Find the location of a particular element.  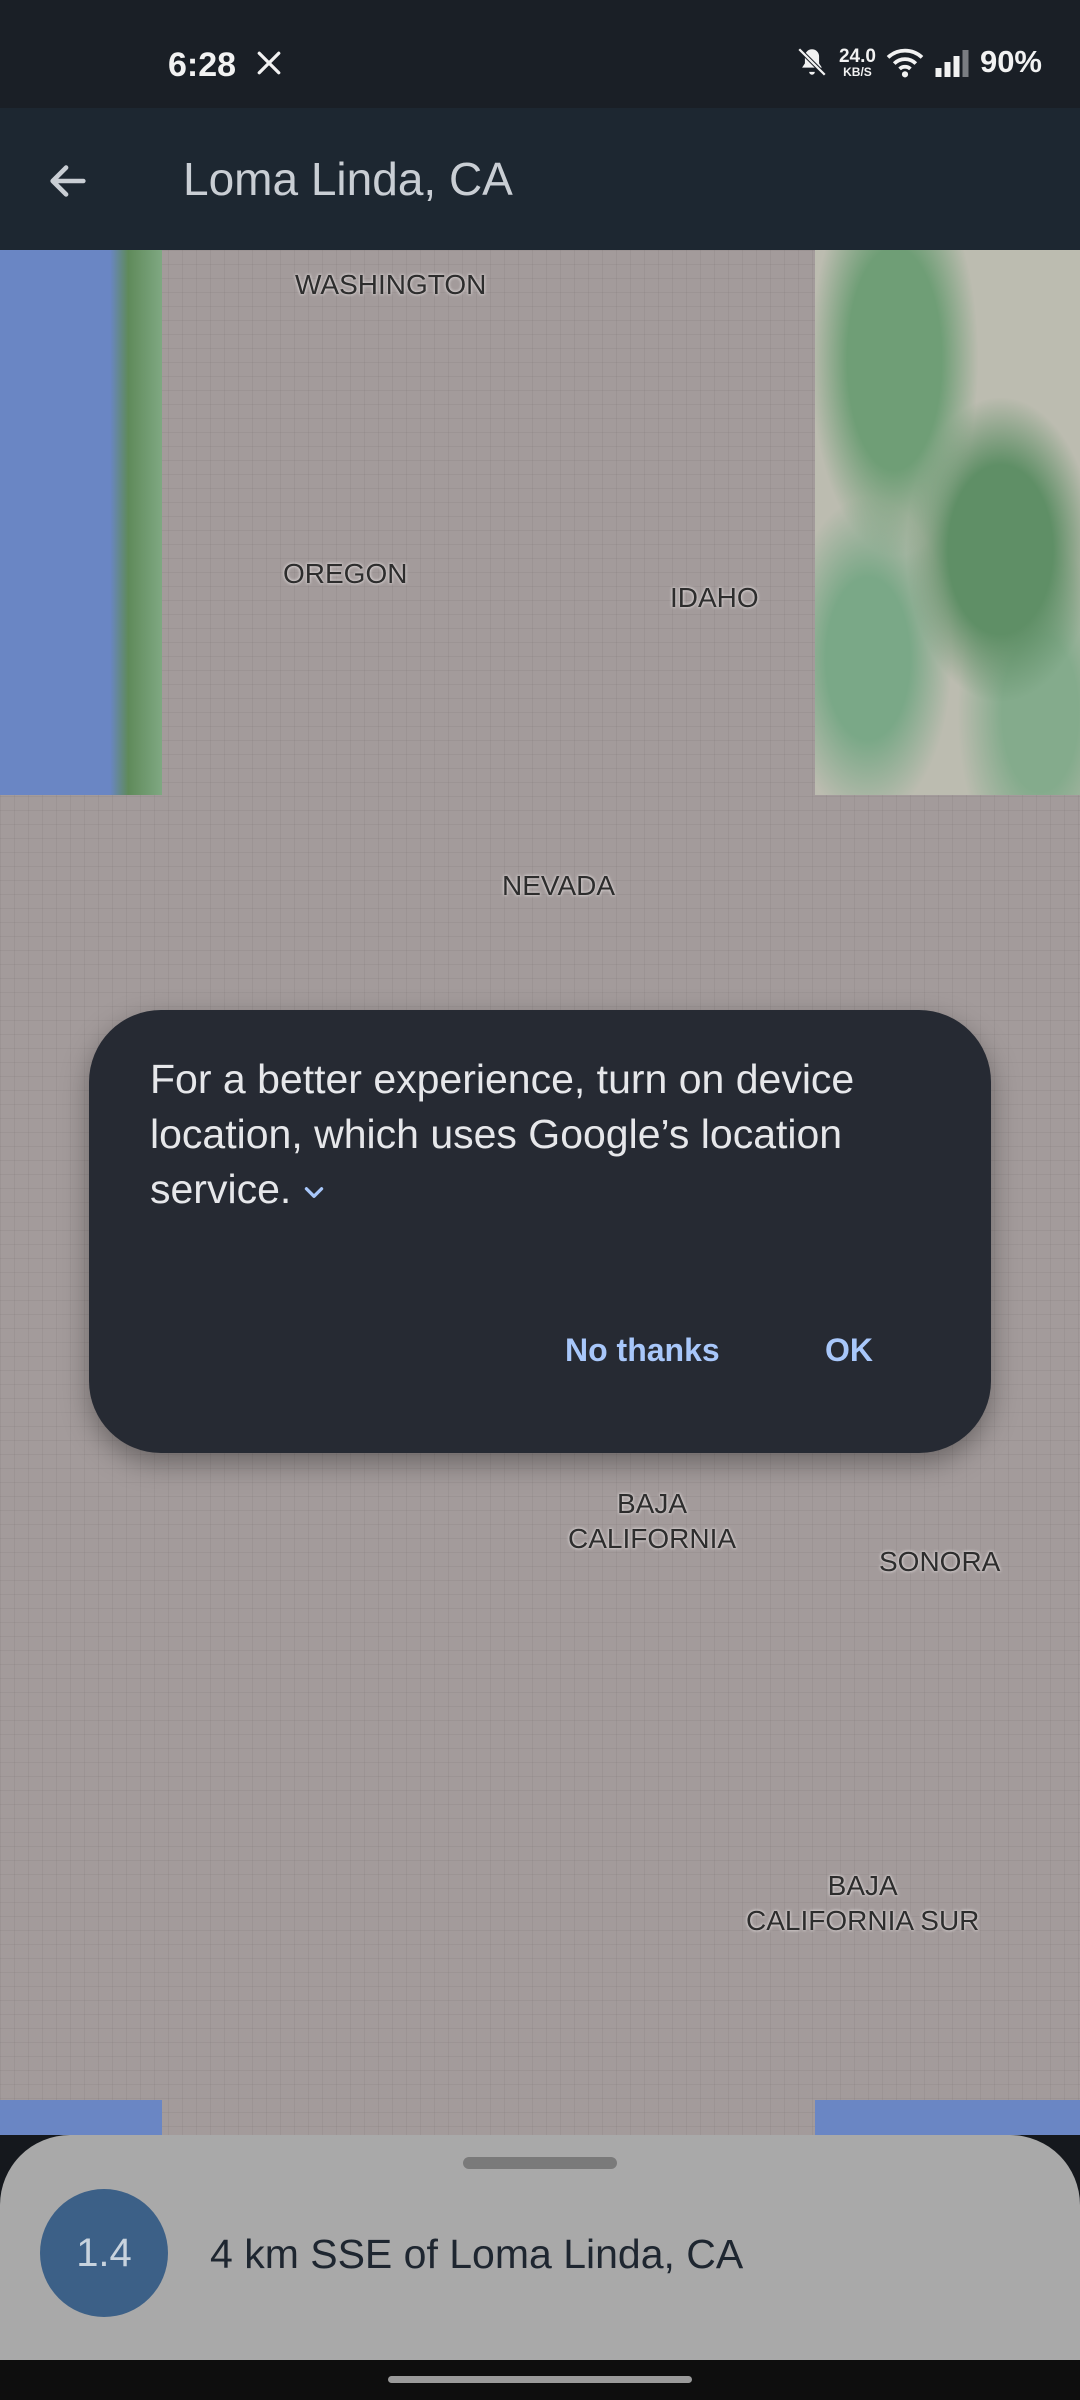

map-label-sonora: SONORA is located at coordinates (940, 1561).